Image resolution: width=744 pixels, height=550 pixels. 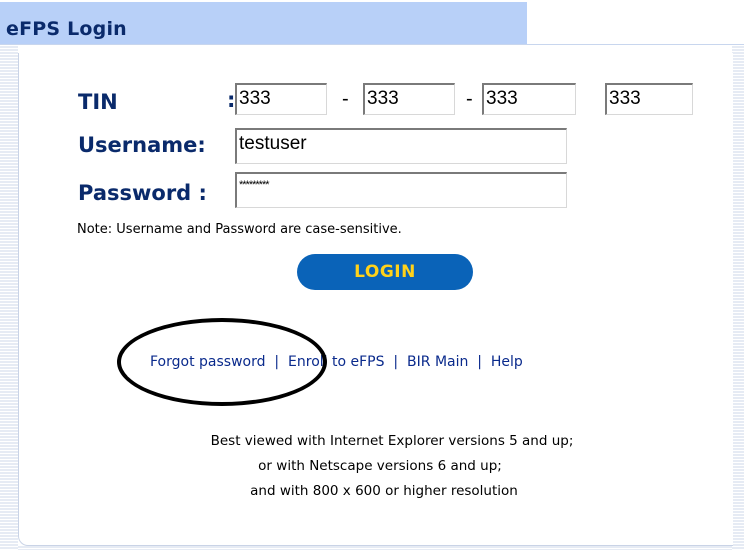 What do you see at coordinates (384, 491) in the screenshot?
I see `browser-info-line-3: and with 800 x 600 or higher resolution` at bounding box center [384, 491].